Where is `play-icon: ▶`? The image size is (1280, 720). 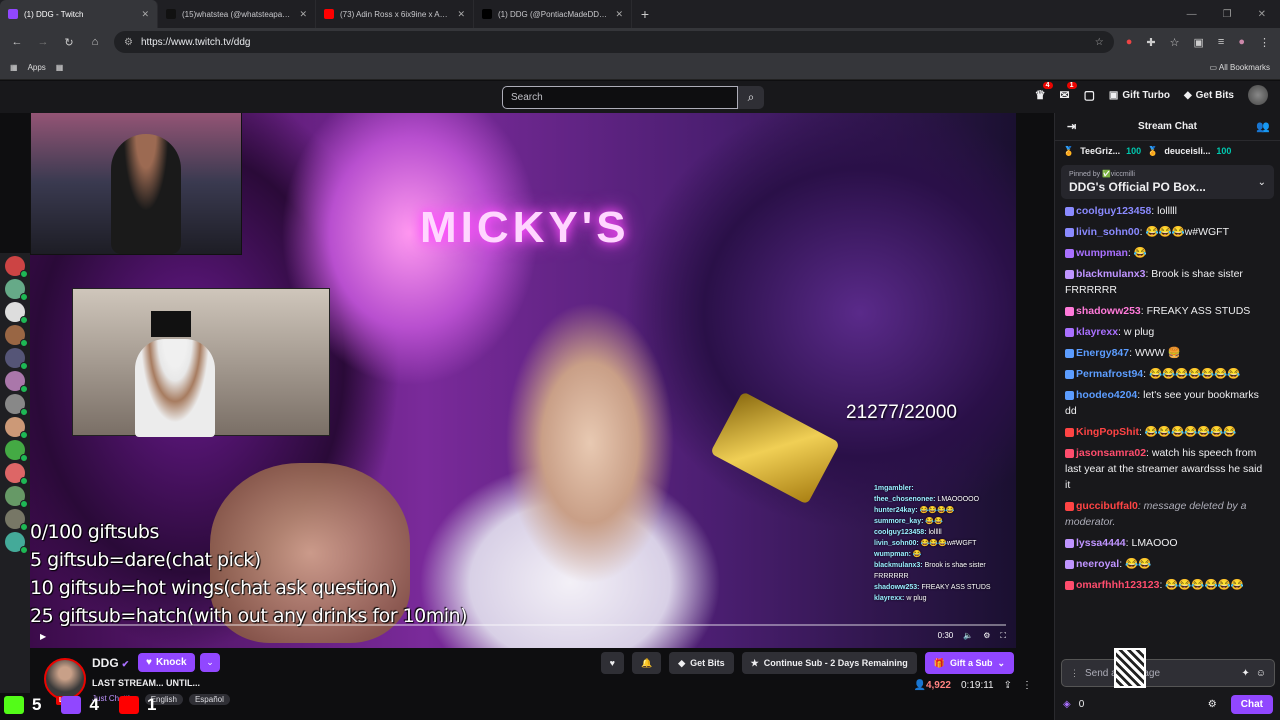
play-icon: ▶ is located at coordinates (43, 636).